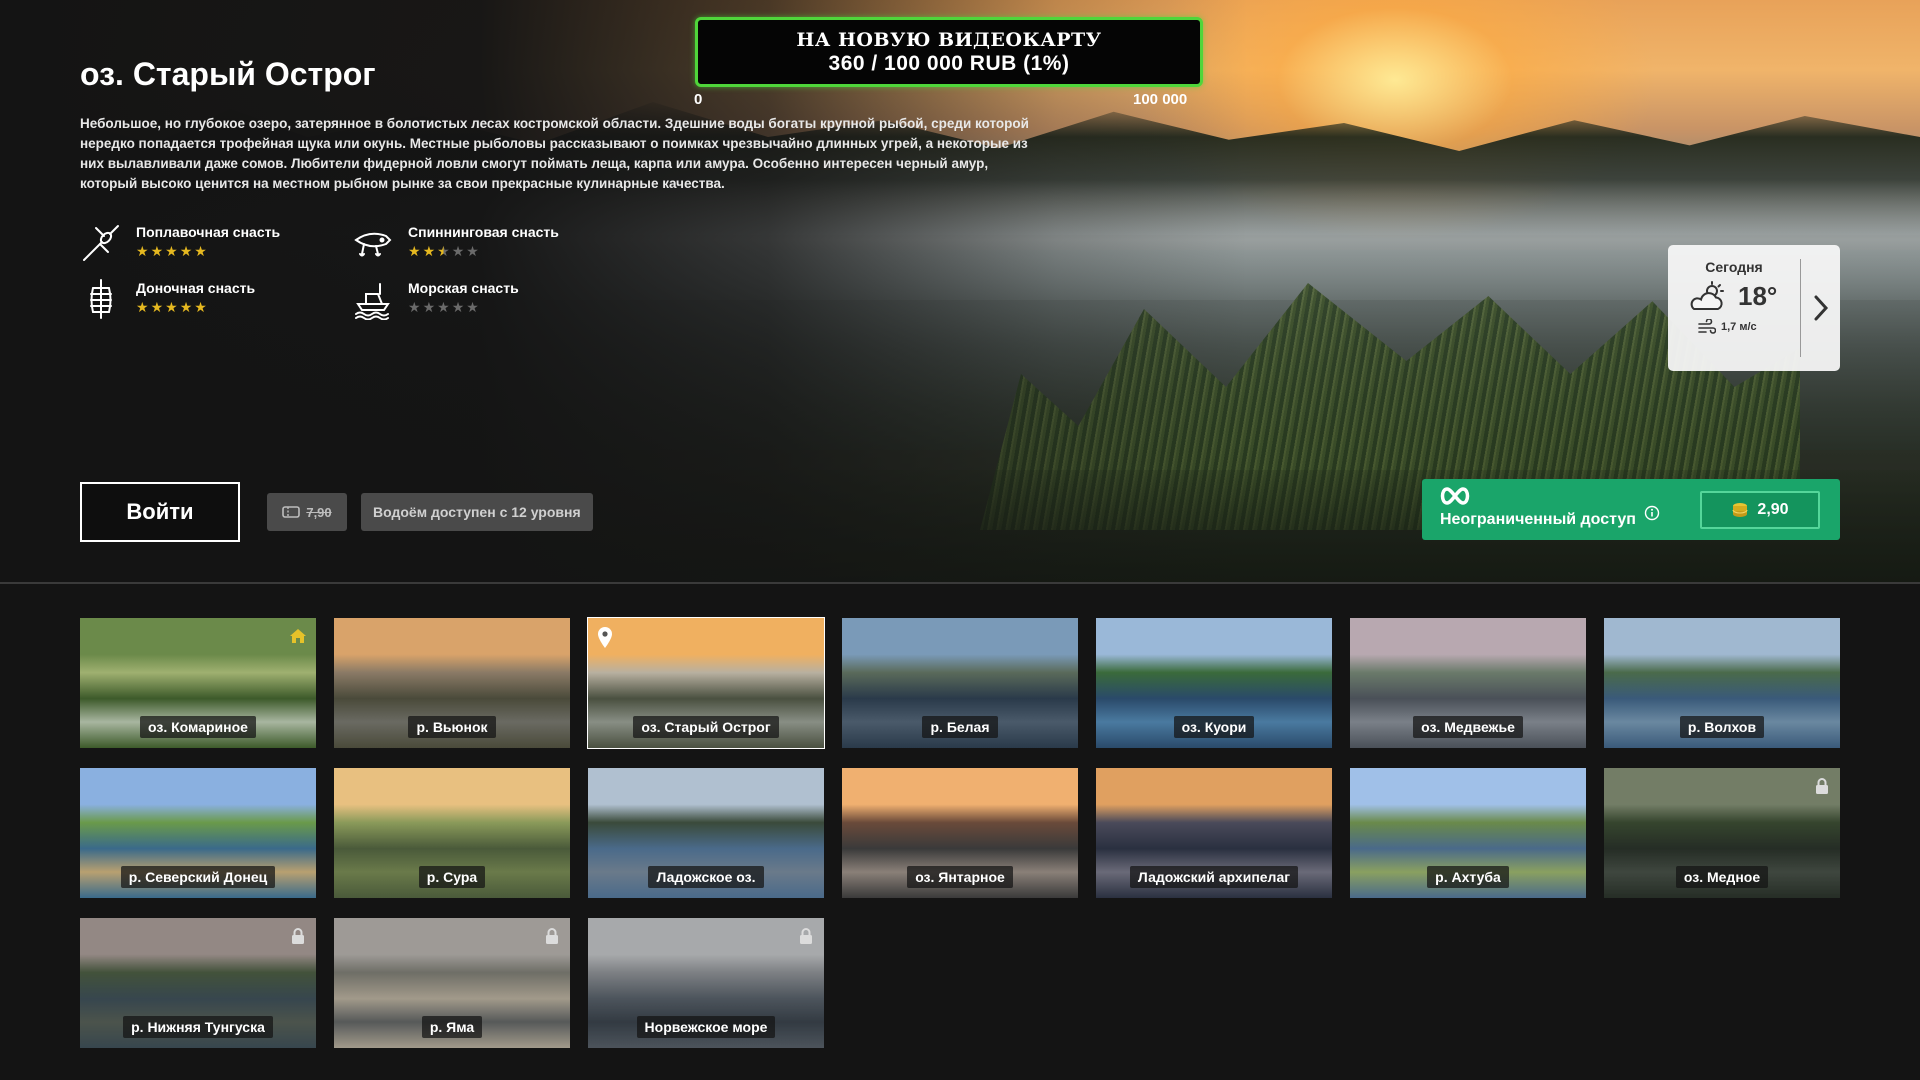 The height and width of the screenshot is (1080, 1920). What do you see at coordinates (452, 983) in the screenshot?
I see `location-tile: р. Яма` at bounding box center [452, 983].